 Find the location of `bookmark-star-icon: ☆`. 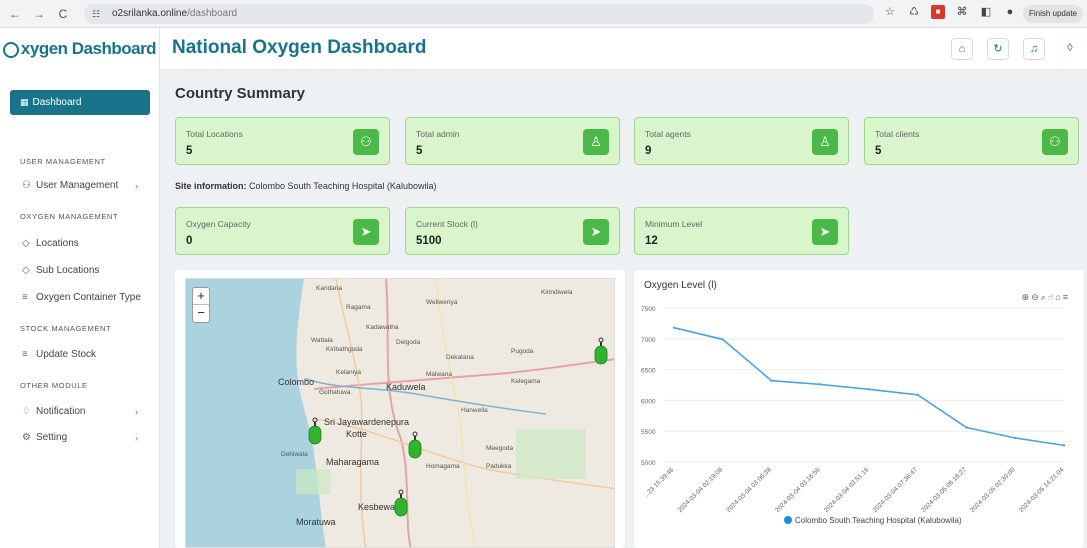

bookmark-star-icon: ☆ is located at coordinates (890, 12).